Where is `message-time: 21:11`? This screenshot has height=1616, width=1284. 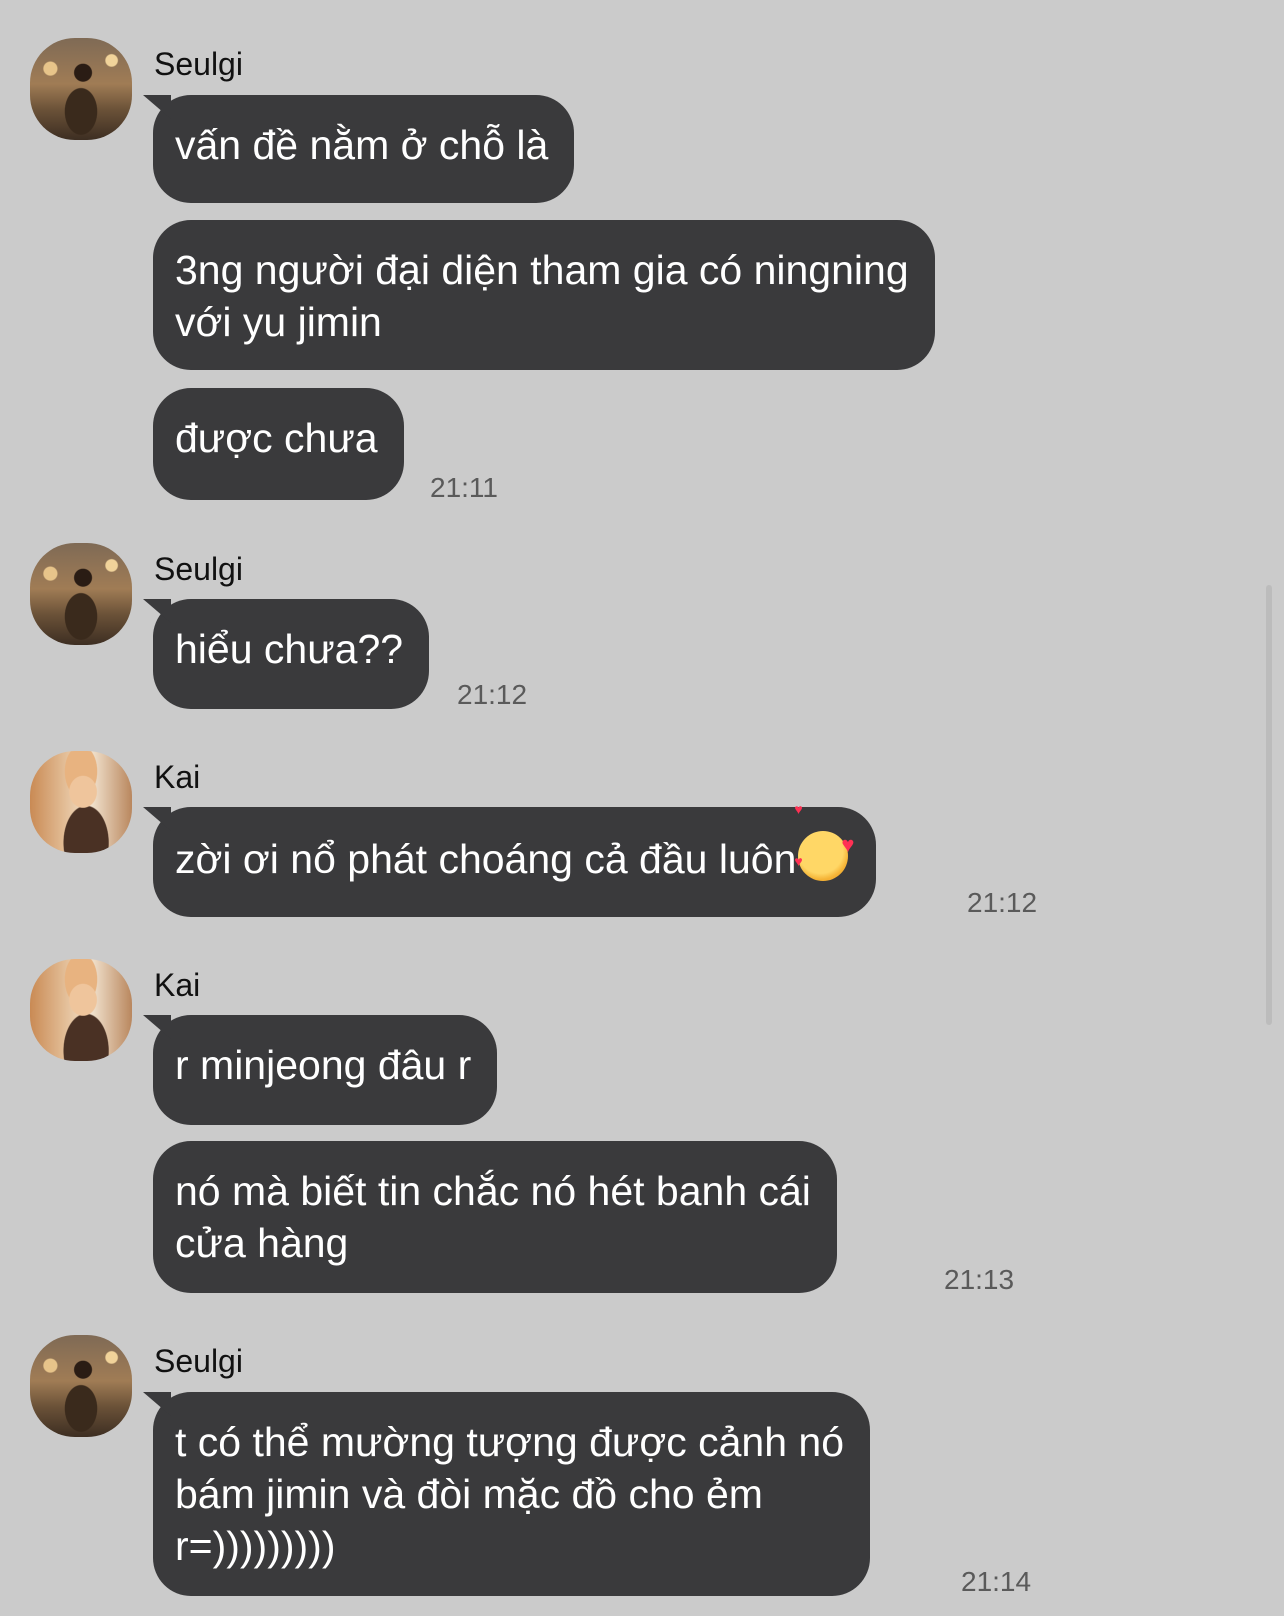 message-time: 21:11 is located at coordinates (464, 487).